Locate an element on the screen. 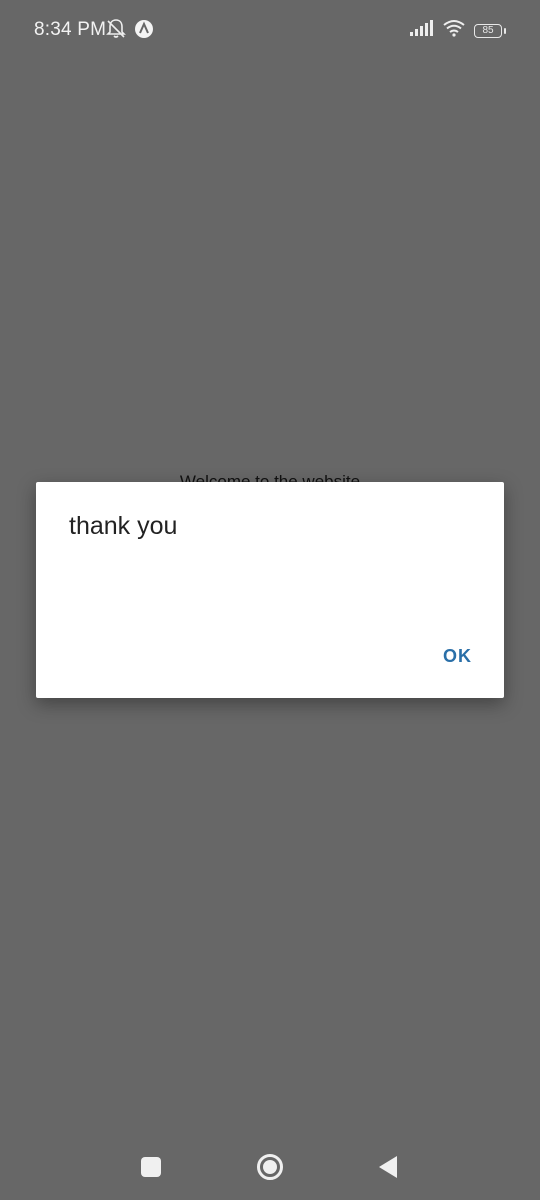  navigation-bar is located at coordinates (270, 1167).